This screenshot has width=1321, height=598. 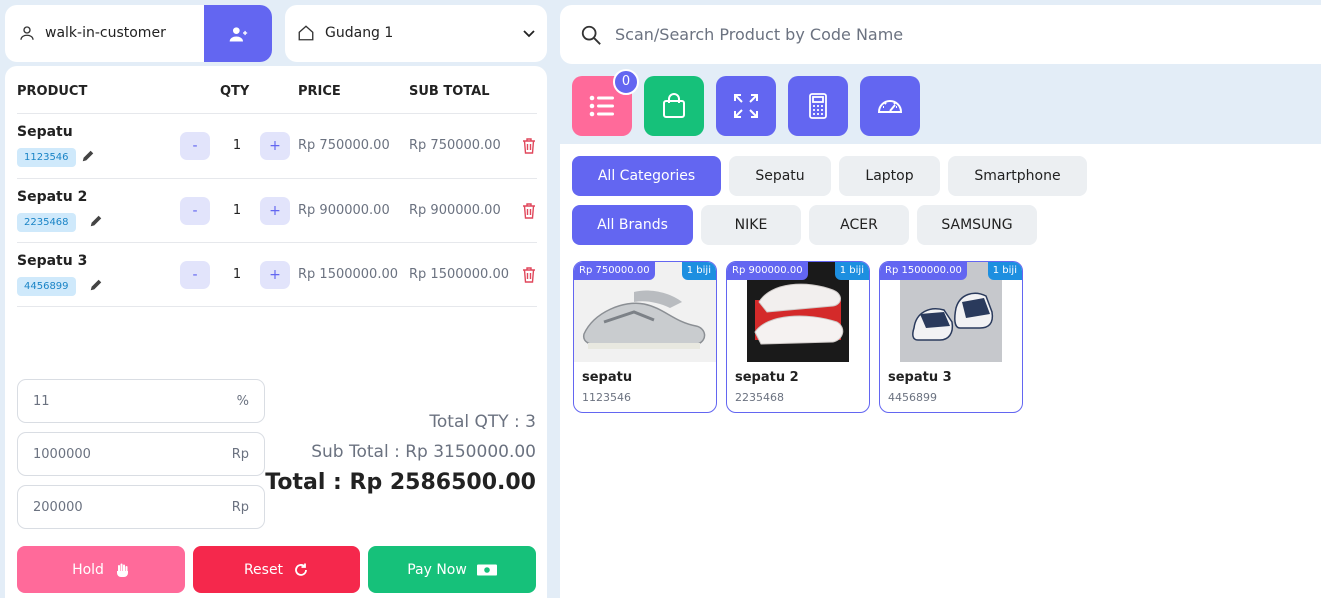 What do you see at coordinates (46, 157) in the screenshot?
I see `cart-item-code: 1123546` at bounding box center [46, 157].